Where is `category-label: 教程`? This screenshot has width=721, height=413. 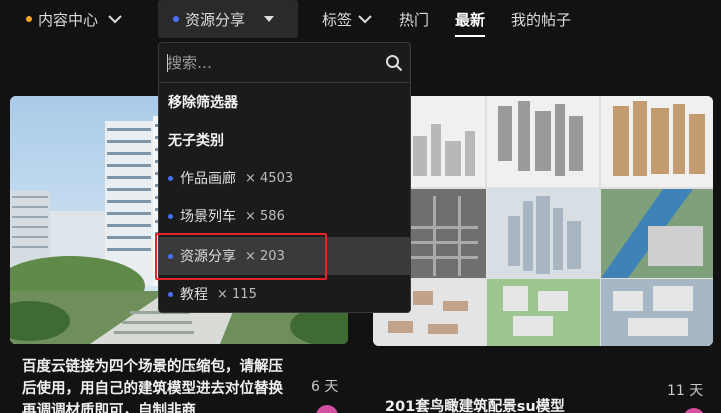 category-label: 教程 is located at coordinates (194, 295).